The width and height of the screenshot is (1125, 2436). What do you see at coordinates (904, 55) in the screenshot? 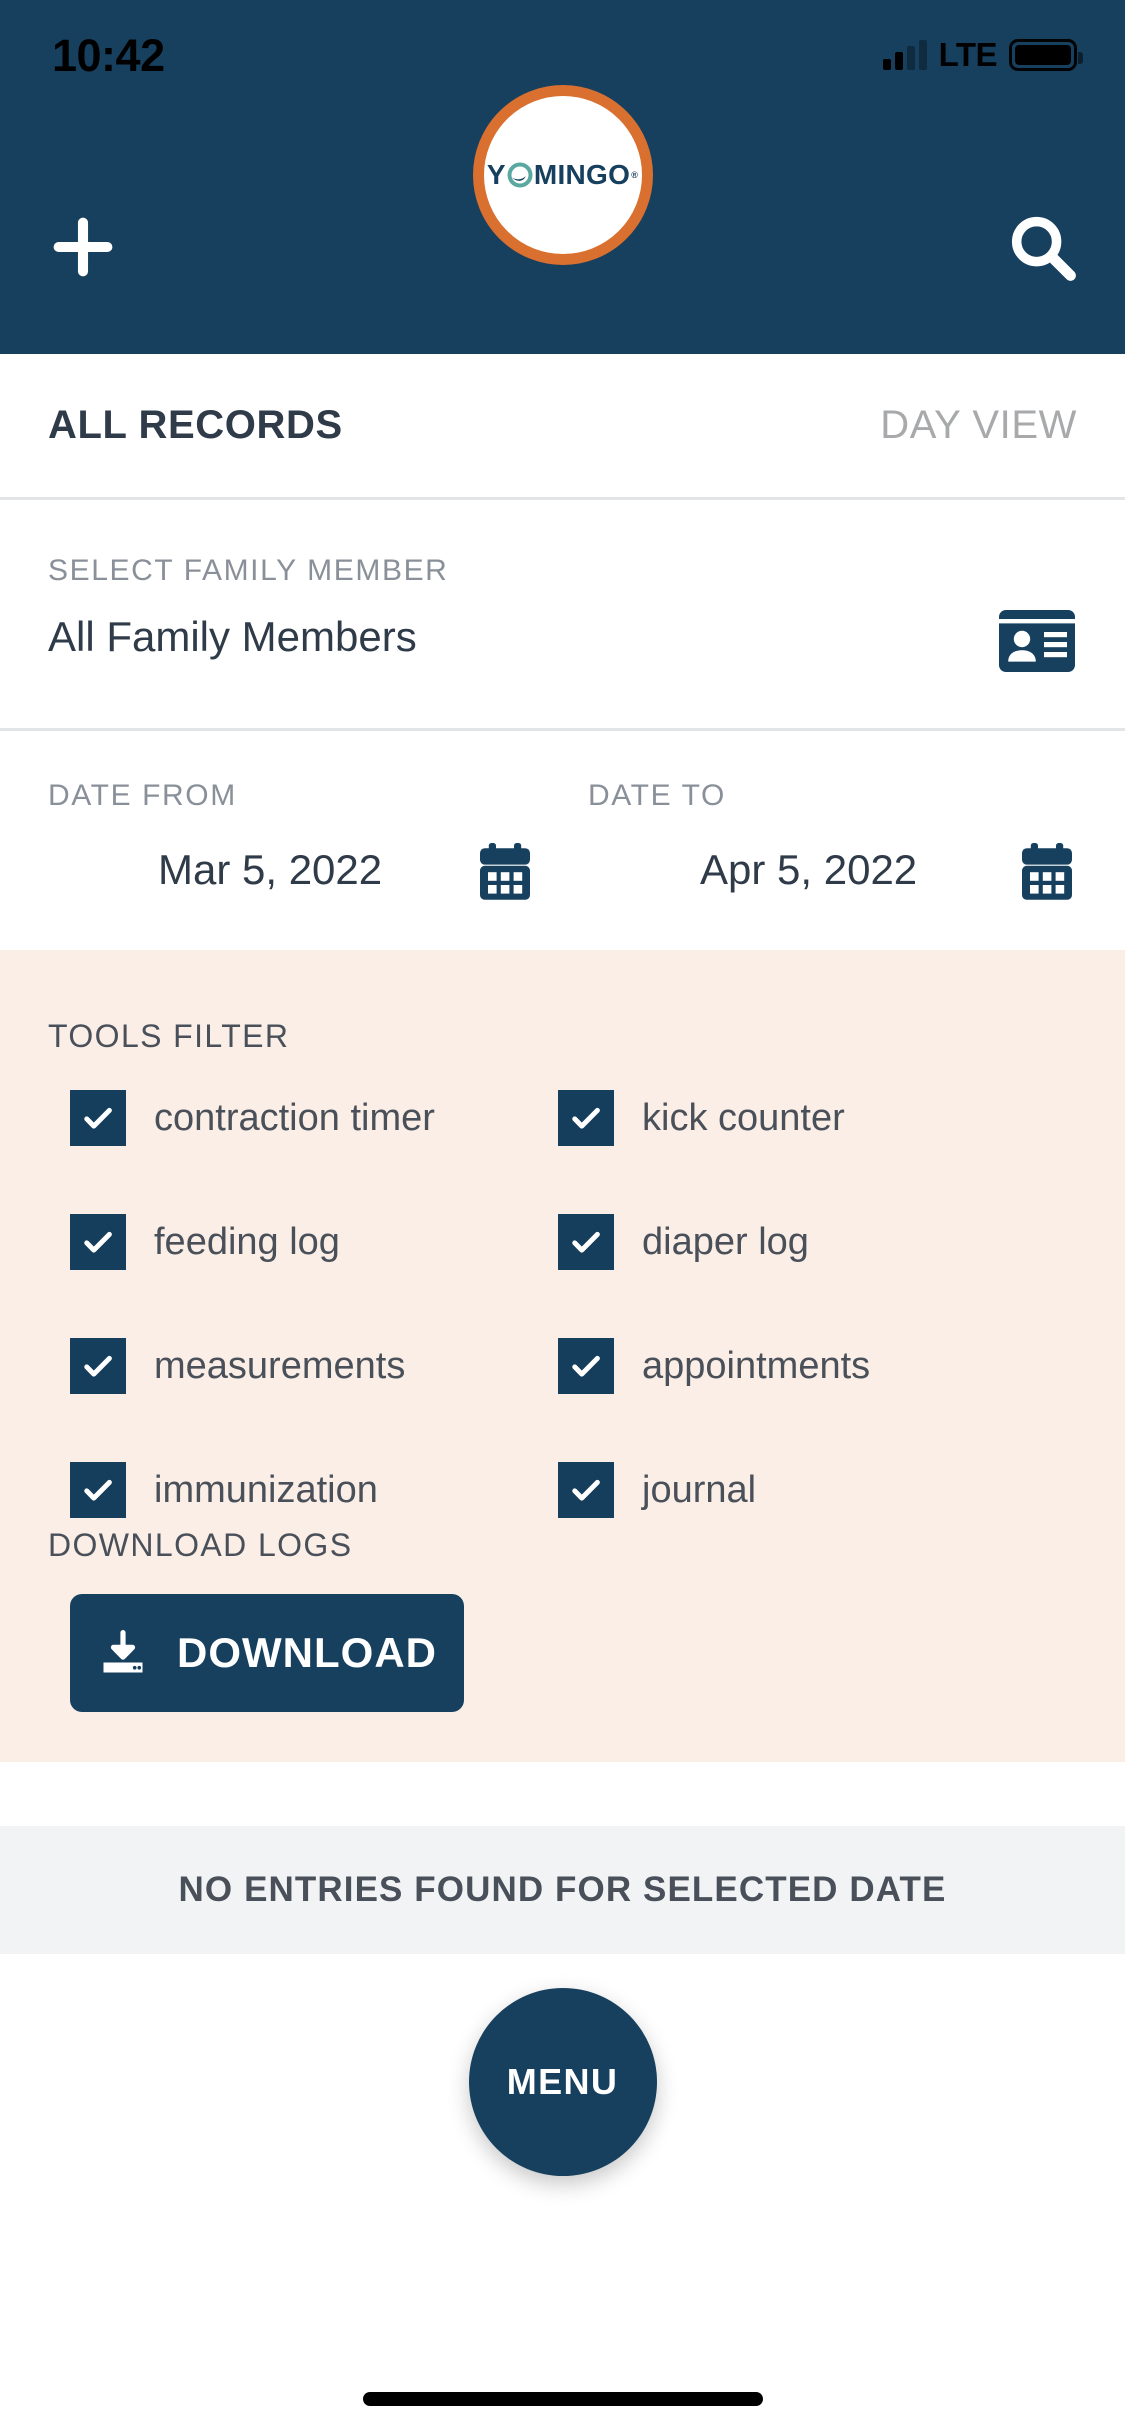
I see `signal-bars-icon` at bounding box center [904, 55].